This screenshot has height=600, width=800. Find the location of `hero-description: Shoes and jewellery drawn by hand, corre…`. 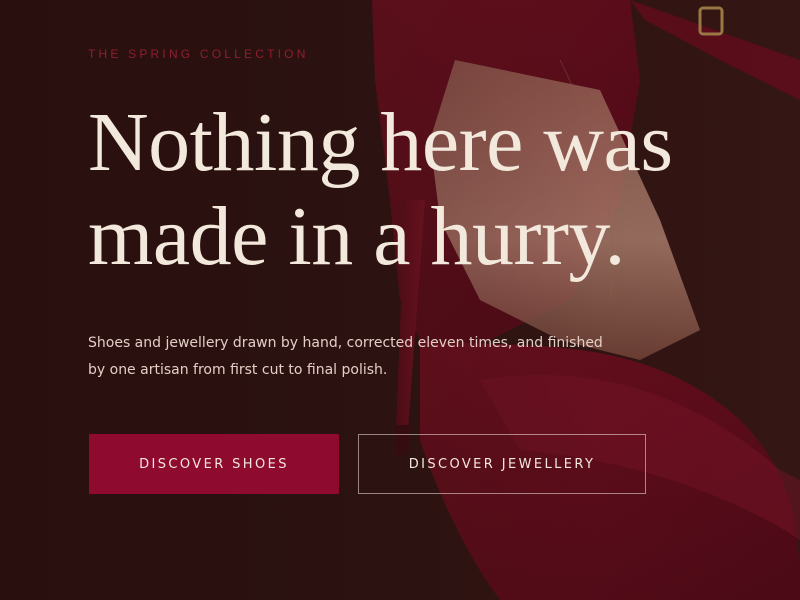

hero-description: Shoes and jewellery drawn by hand, corre… is located at coordinates (345, 356).